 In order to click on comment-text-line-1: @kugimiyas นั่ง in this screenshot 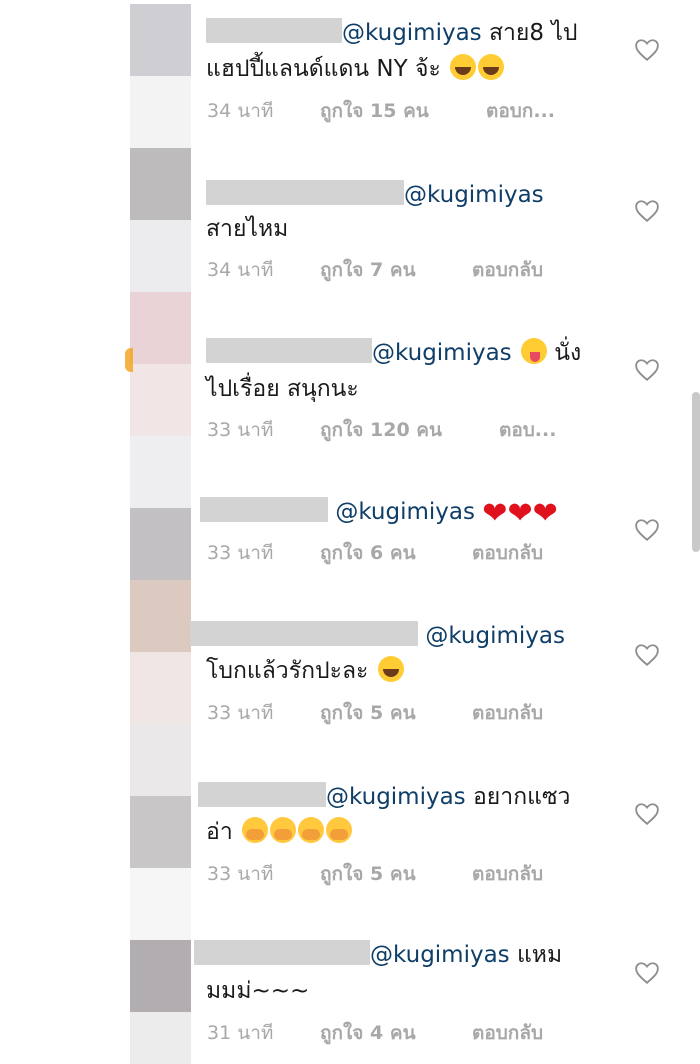, I will do `click(393, 353)`.